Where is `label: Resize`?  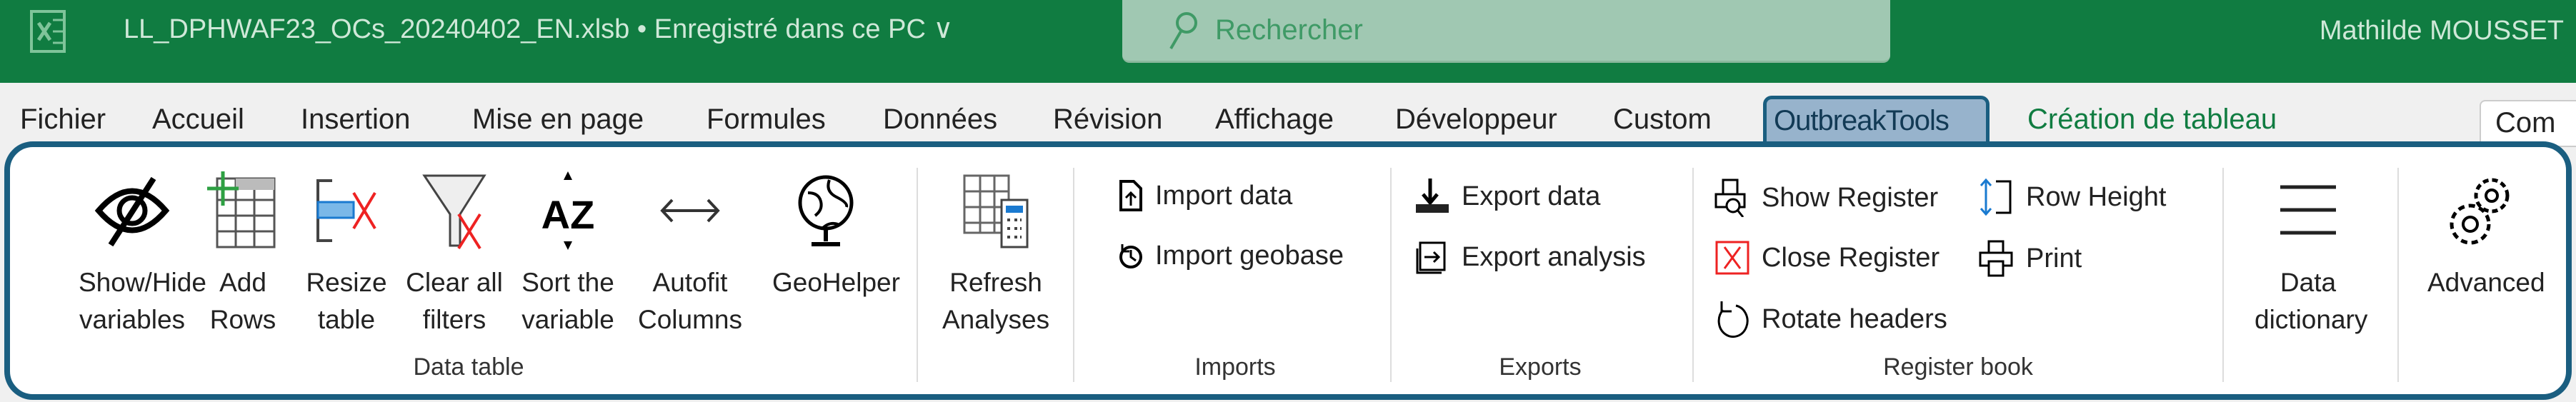
label: Resize is located at coordinates (347, 282).